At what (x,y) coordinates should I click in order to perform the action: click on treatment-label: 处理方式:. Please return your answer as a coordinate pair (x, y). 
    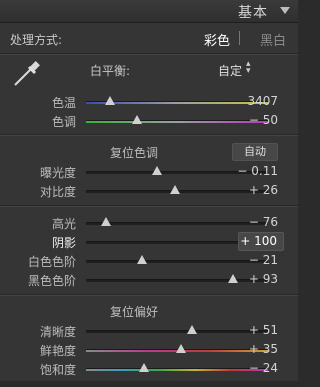
    Looking at the image, I should click on (36, 40).